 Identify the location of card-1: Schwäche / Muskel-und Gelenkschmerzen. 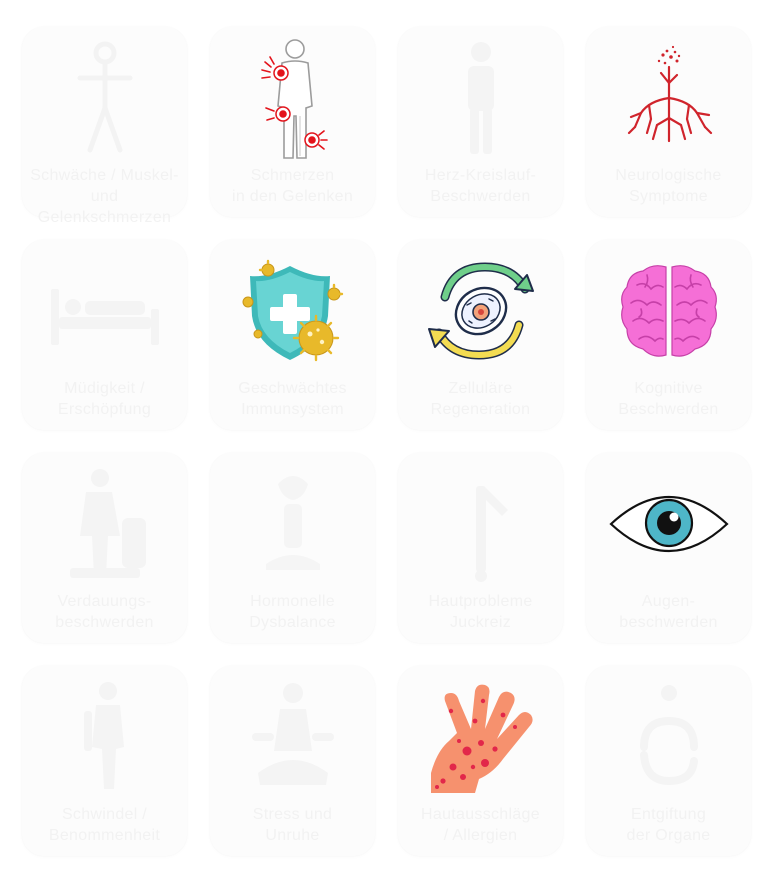
(104, 126).